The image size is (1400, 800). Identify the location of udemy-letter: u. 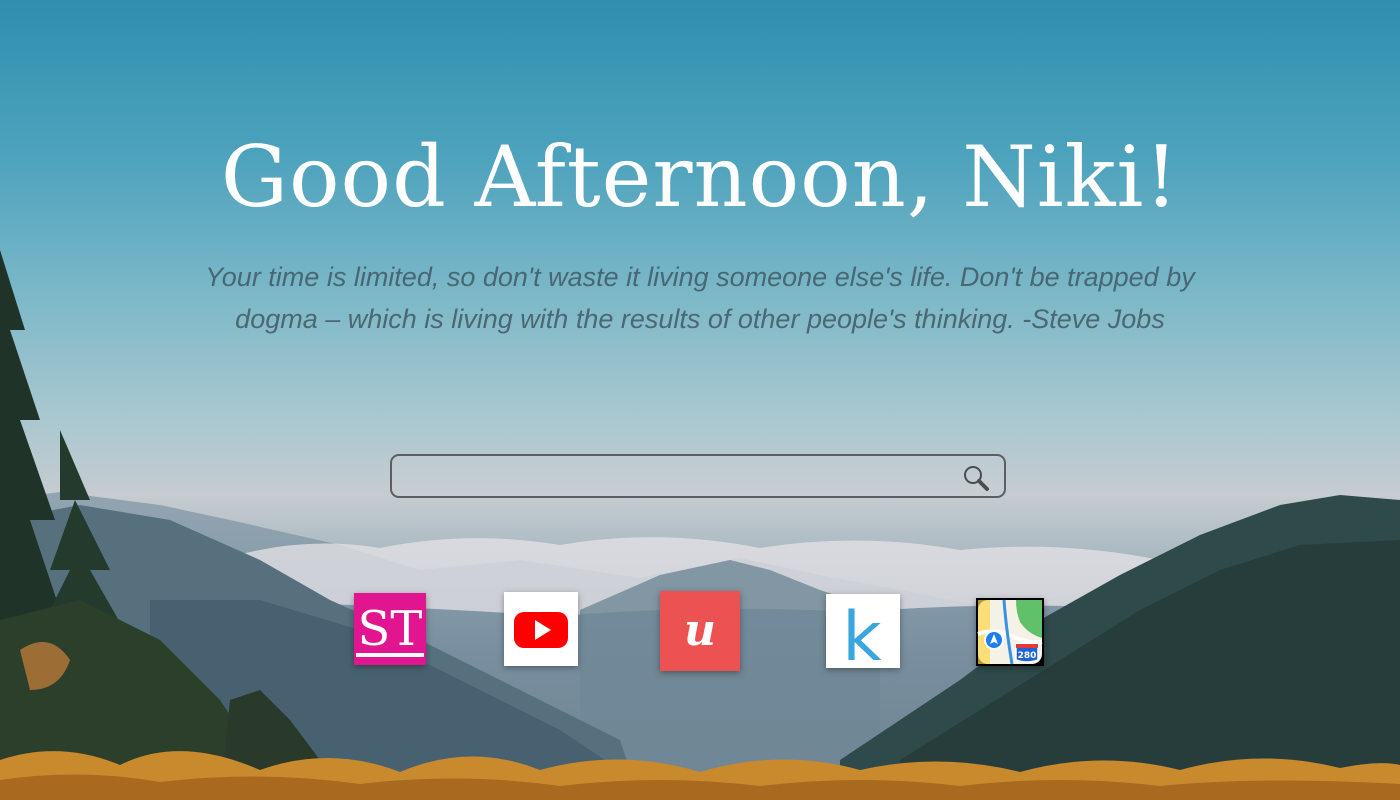
(700, 630).